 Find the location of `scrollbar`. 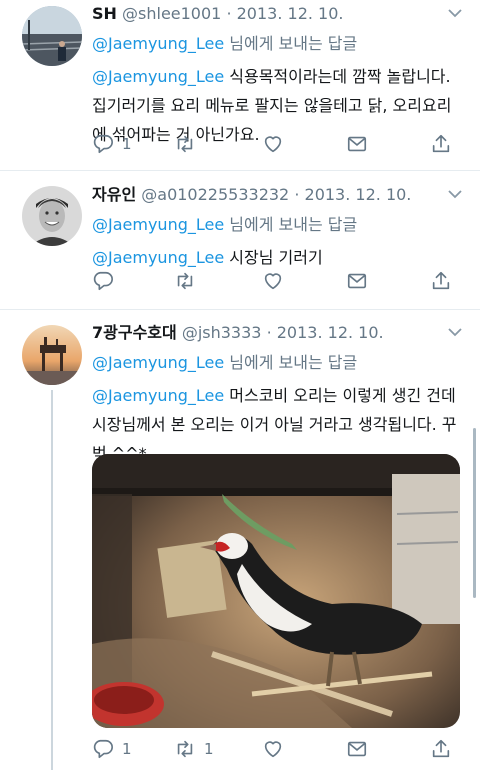

scrollbar is located at coordinates (474, 513).